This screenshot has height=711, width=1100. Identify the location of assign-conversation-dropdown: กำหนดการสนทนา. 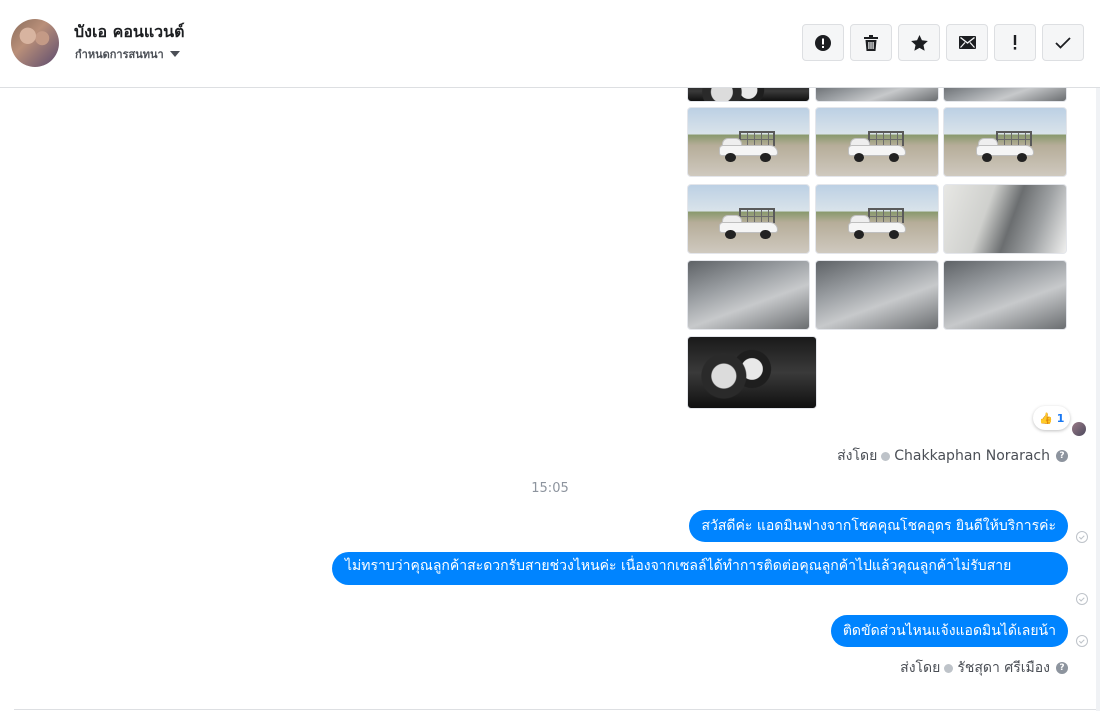
(127, 54).